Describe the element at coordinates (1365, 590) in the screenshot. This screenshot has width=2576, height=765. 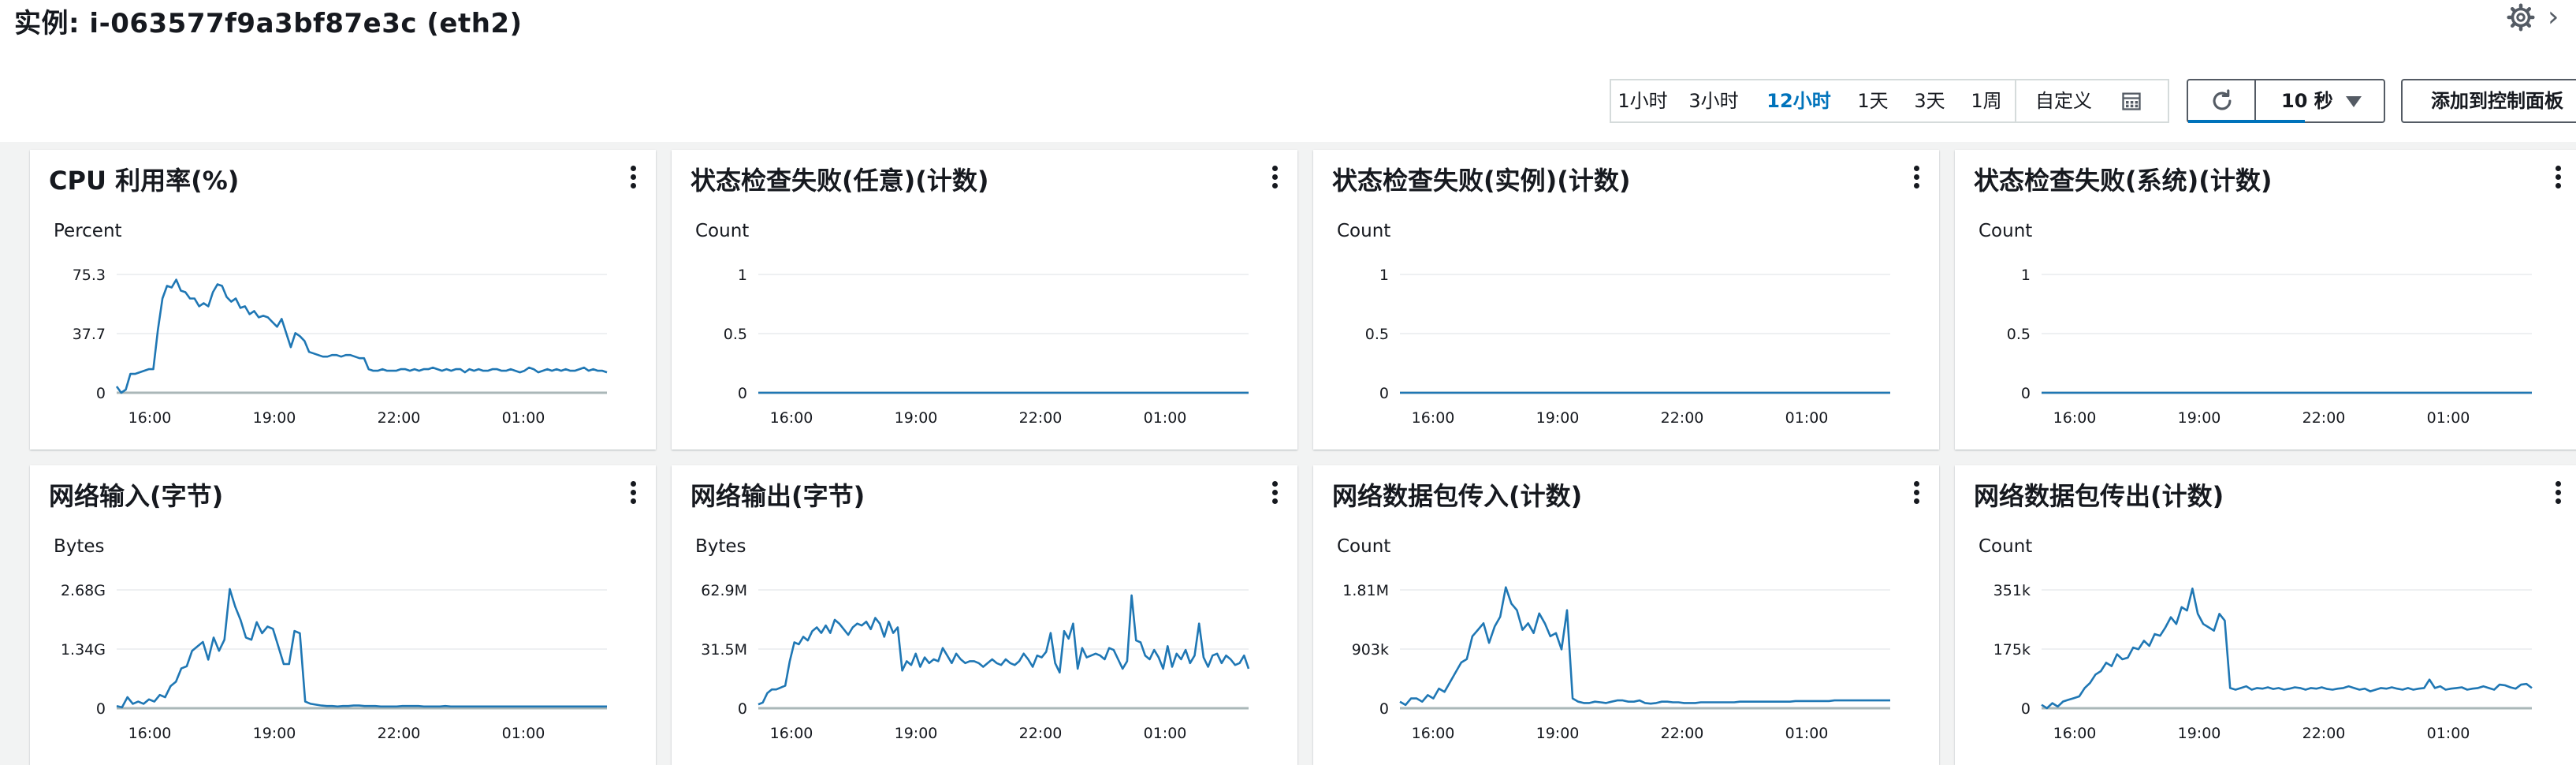
I see `y-tick-label: 1.81M` at that location.